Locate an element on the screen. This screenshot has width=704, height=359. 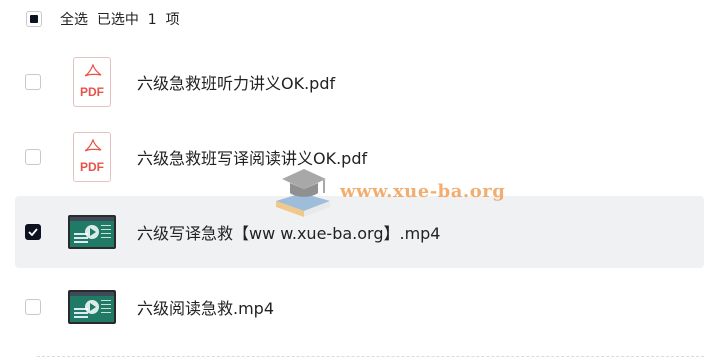
file-checkbox-checked is located at coordinates (33, 232).